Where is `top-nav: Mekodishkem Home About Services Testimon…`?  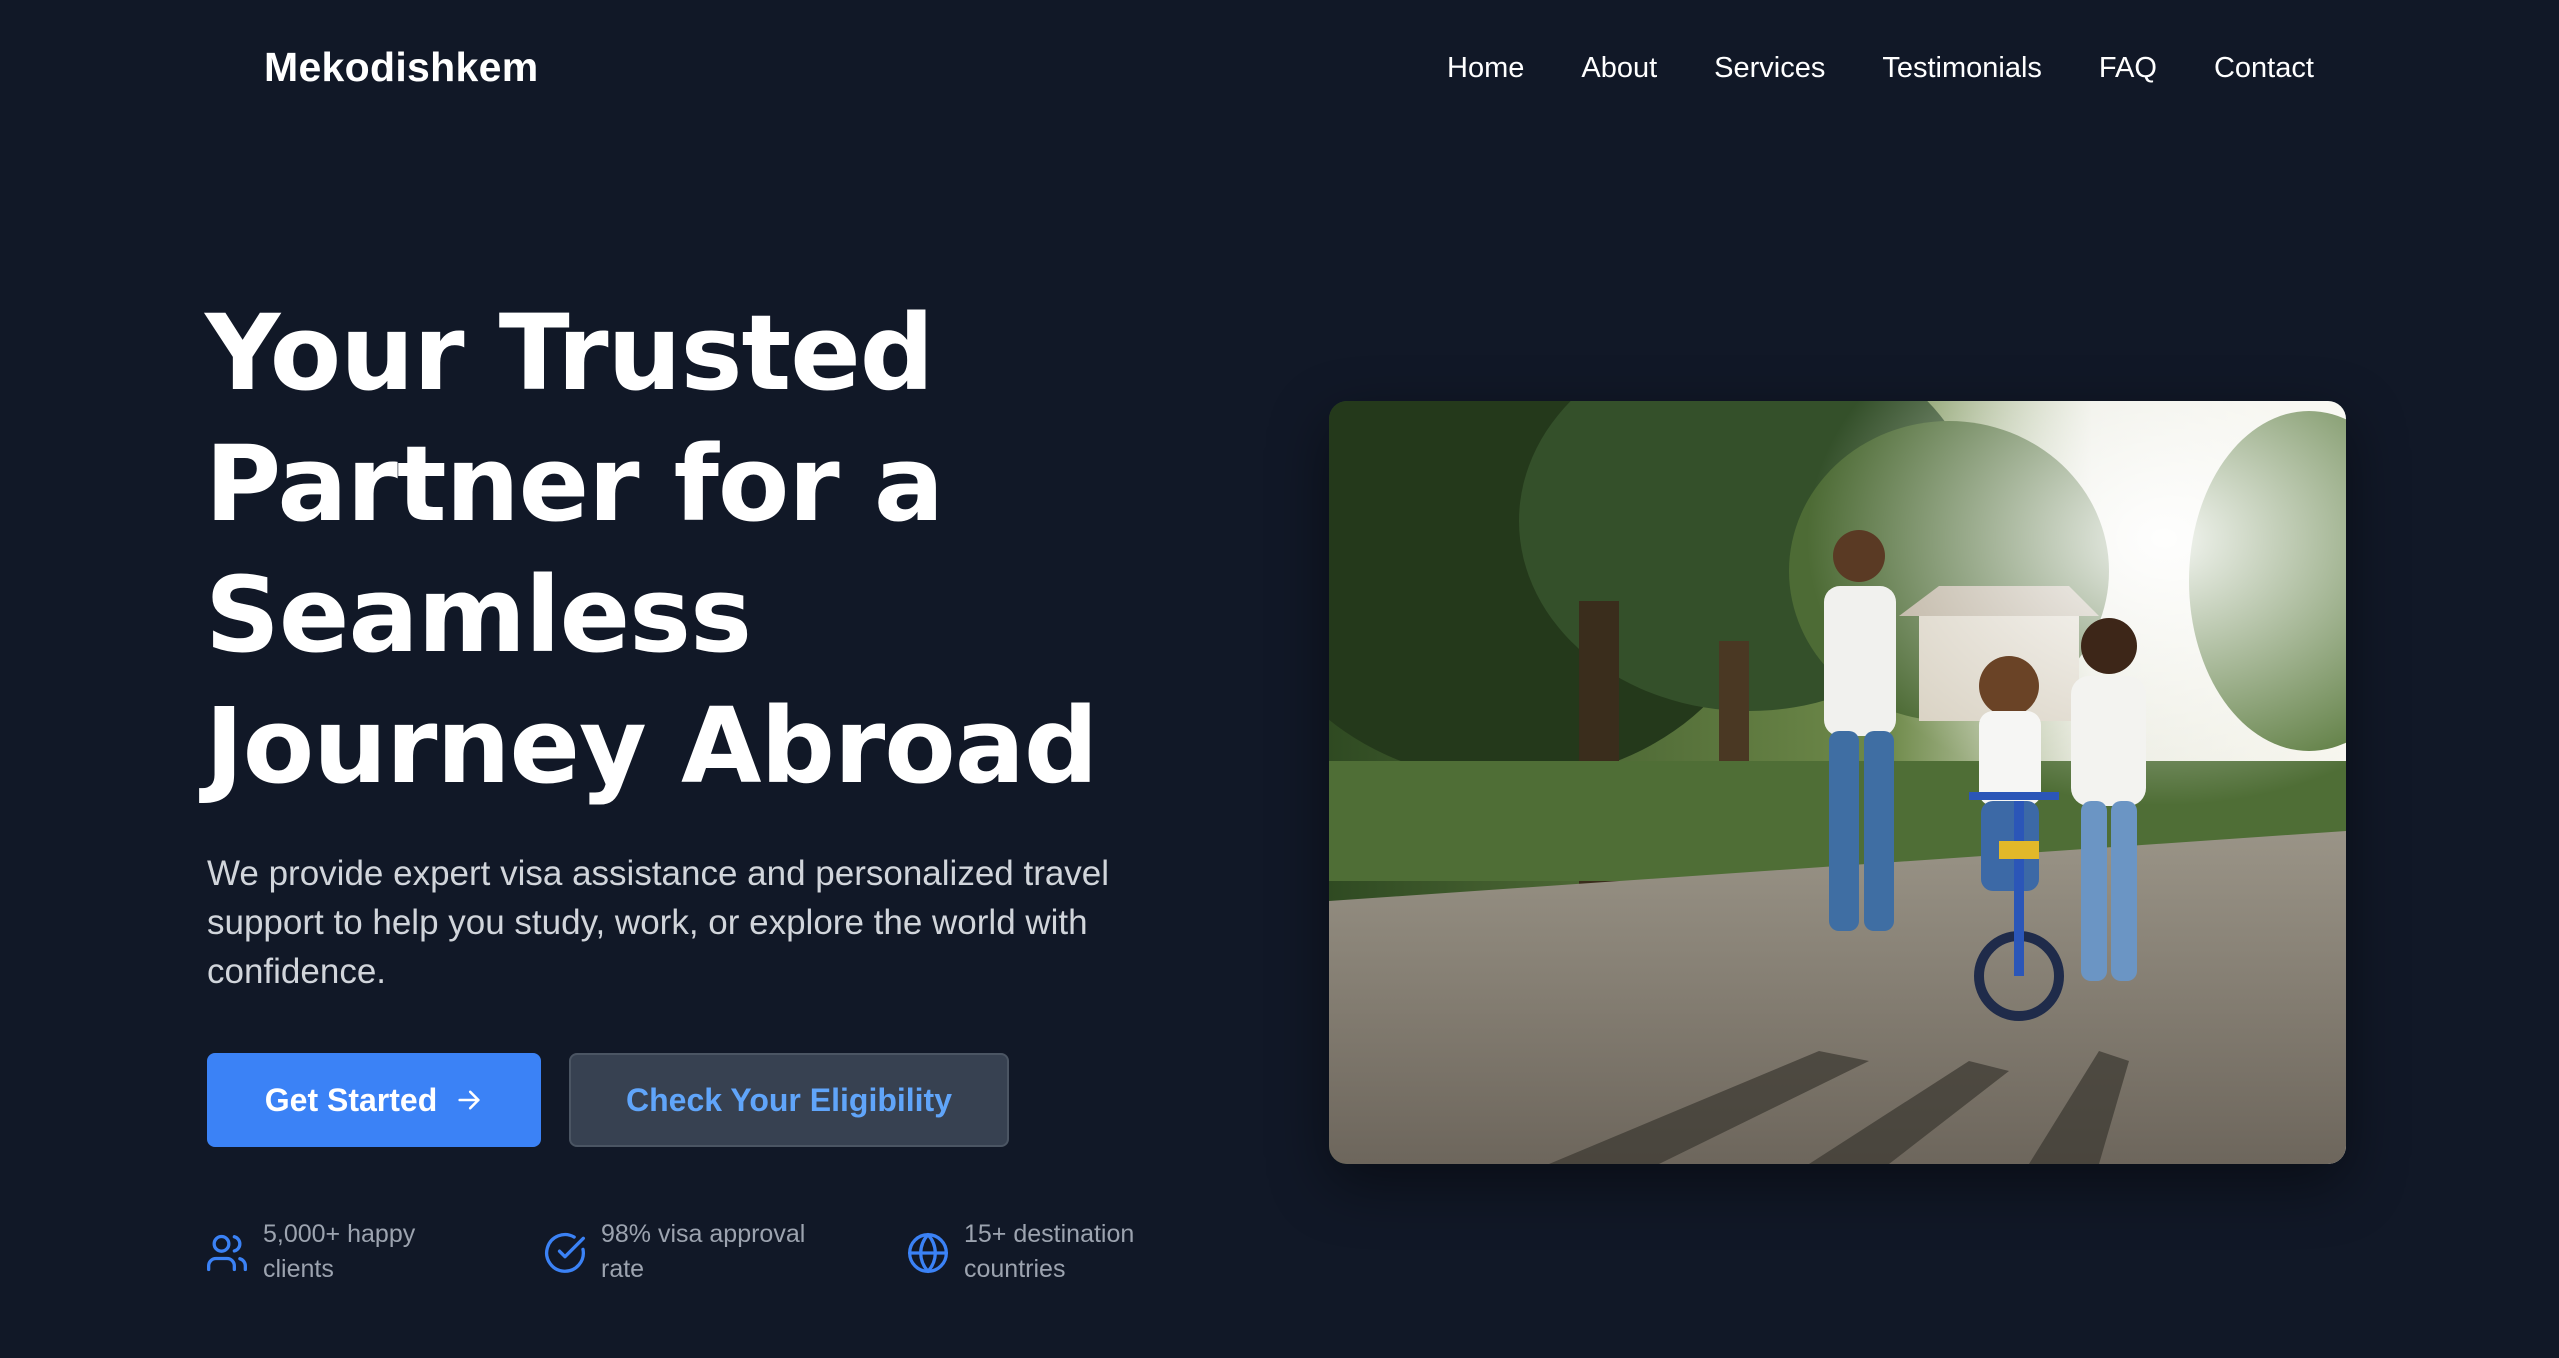
top-nav: Mekodishkem Home About Services Testimon… is located at coordinates (1279, 70).